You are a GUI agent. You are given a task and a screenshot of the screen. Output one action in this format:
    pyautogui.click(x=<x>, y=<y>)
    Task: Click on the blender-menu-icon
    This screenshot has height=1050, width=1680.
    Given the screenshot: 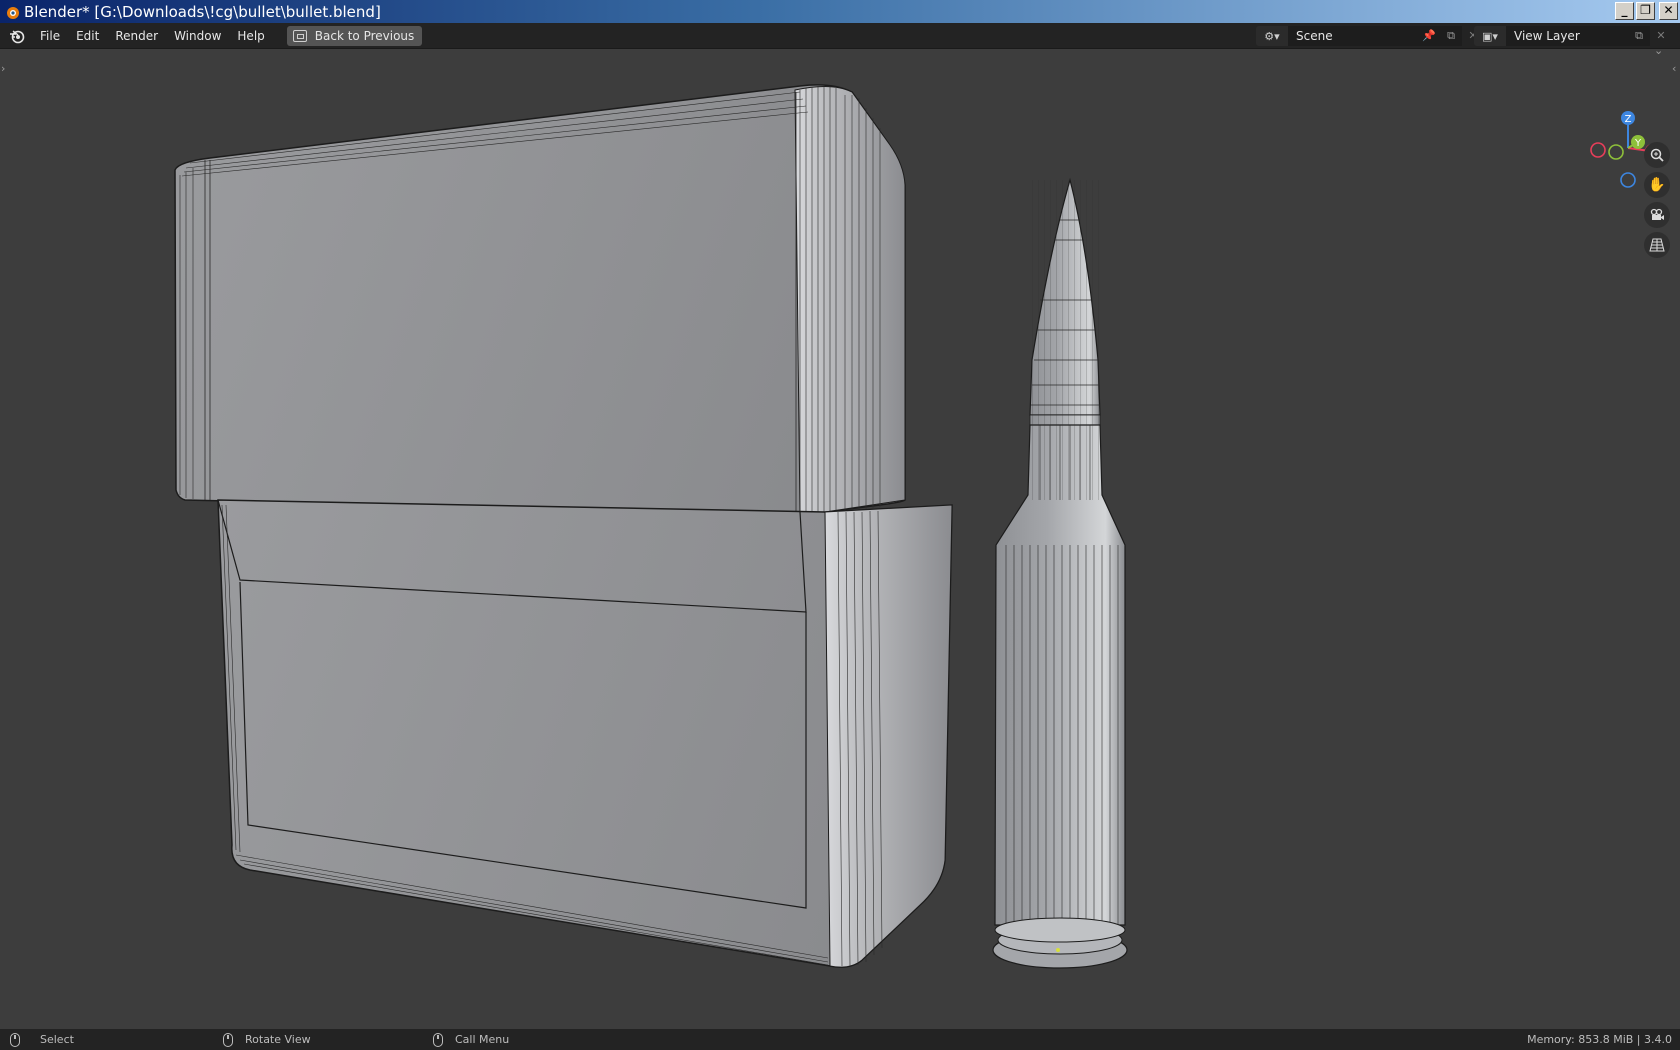 What is the action you would take?
    pyautogui.click(x=17, y=36)
    